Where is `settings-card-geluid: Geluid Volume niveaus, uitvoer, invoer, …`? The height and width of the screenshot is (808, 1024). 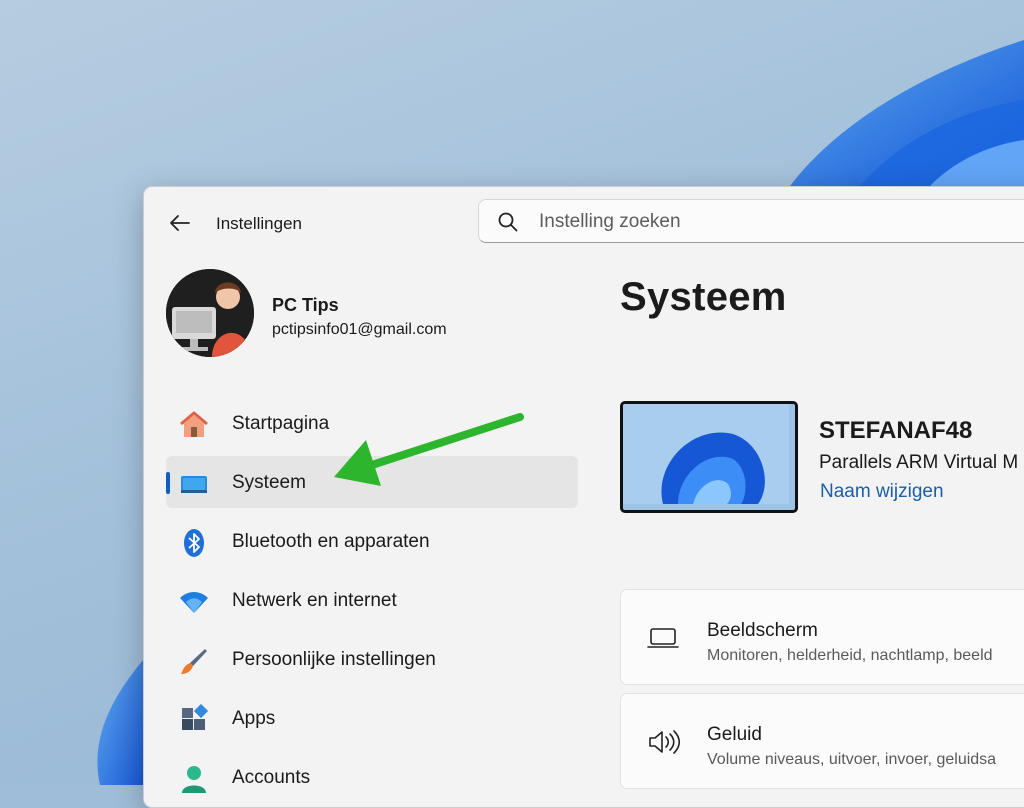
settings-card-geluid: Geluid Volume niveaus, uitvoer, invoer, … is located at coordinates (822, 741).